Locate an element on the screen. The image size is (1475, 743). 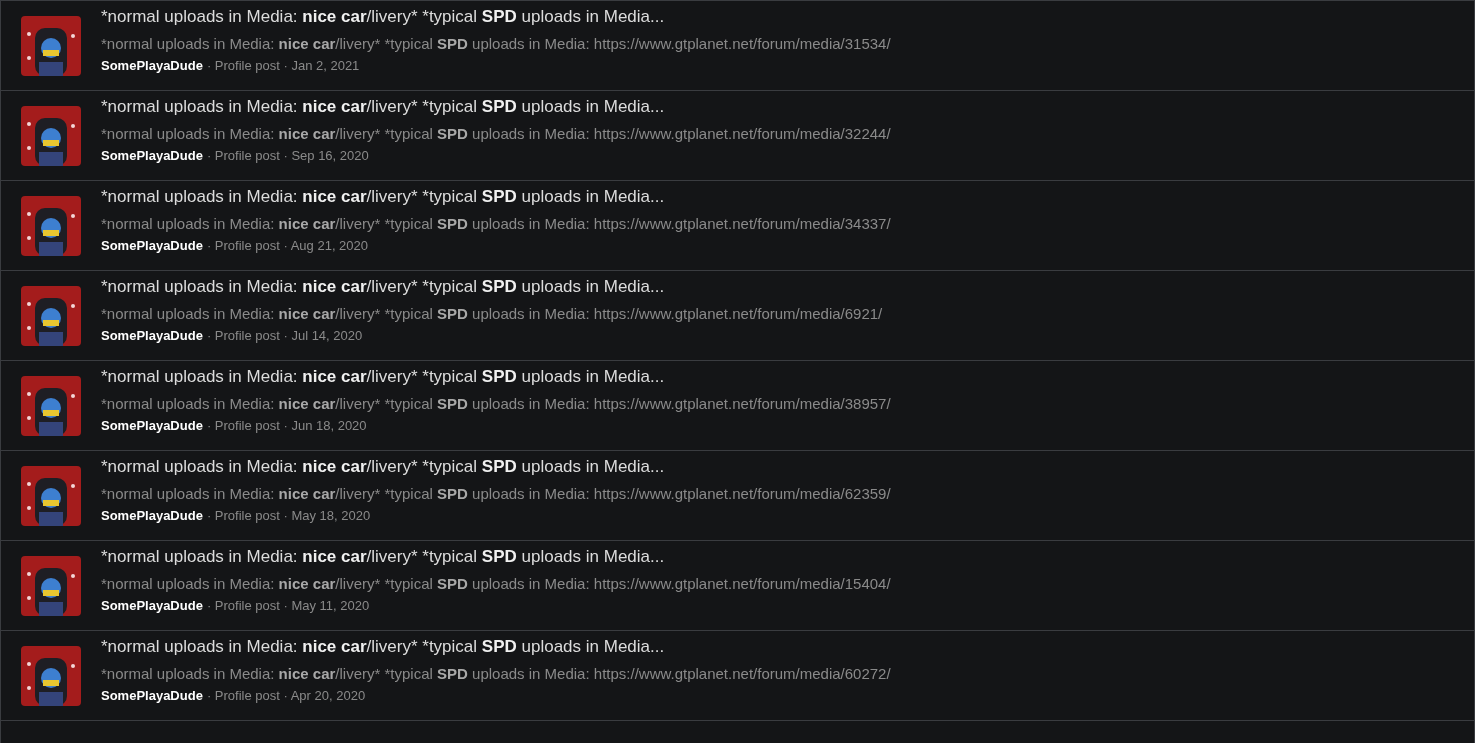
result-snippet: *normal uploads in Media: nice car/livery* *typical SPD uploads in Media: https://www.gtplanet.net/forum/media/15404/ is located at coordinates (496, 583).